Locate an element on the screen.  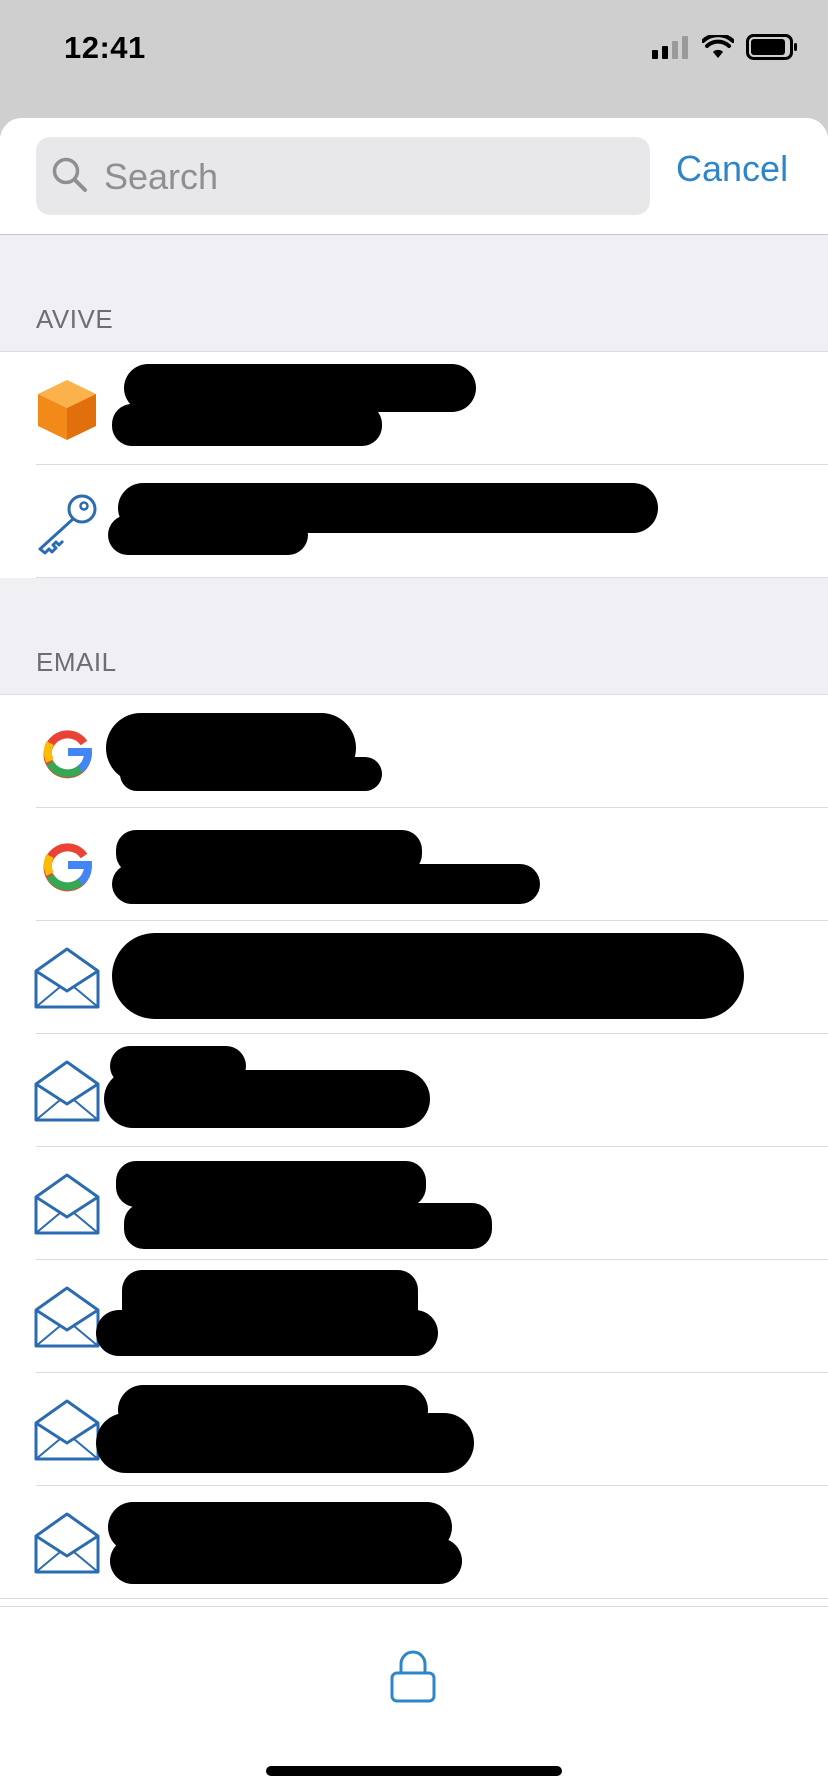
orange-cube-icon is located at coordinates (67, 410).